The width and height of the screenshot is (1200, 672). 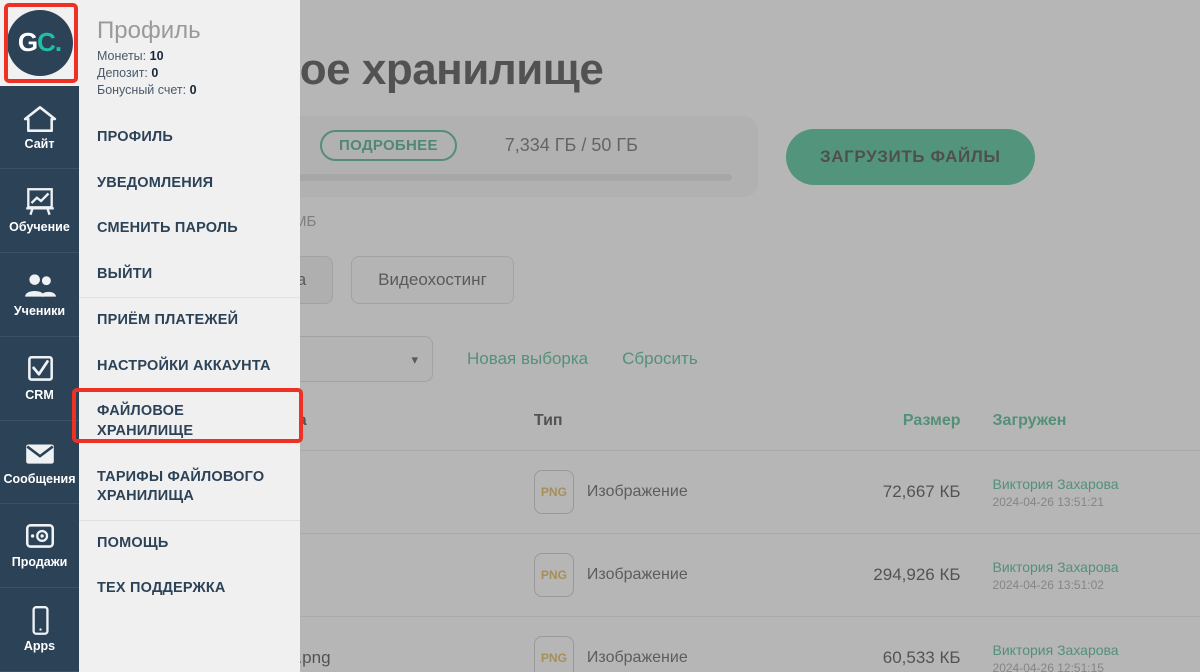 I want to click on menu-item-1: УВЕДОМЛЕНИЯ, so click(x=189, y=184).